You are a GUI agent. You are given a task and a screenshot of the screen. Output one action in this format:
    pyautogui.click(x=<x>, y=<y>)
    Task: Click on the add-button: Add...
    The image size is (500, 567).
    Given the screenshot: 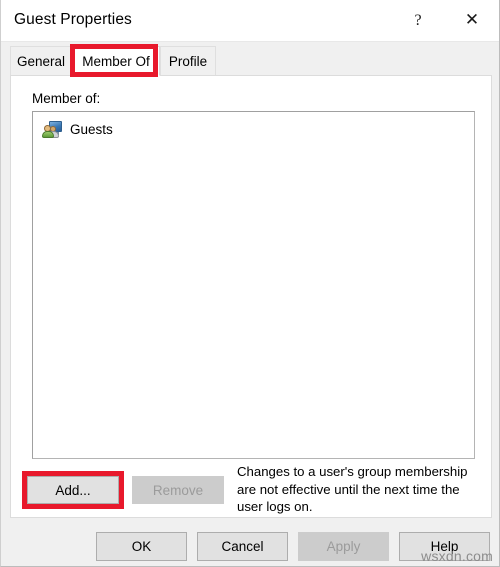 What is the action you would take?
    pyautogui.click(x=73, y=490)
    